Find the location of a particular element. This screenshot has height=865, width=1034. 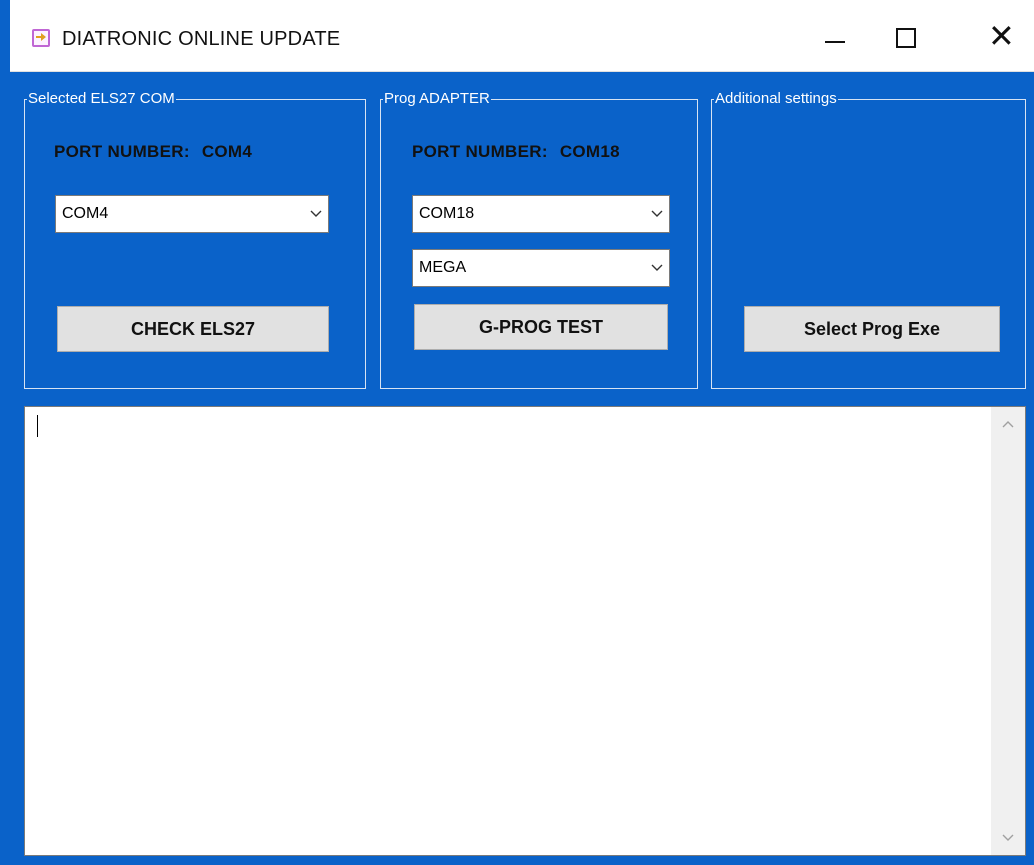

prog-adapter-port-value: COM18 is located at coordinates (589, 151).